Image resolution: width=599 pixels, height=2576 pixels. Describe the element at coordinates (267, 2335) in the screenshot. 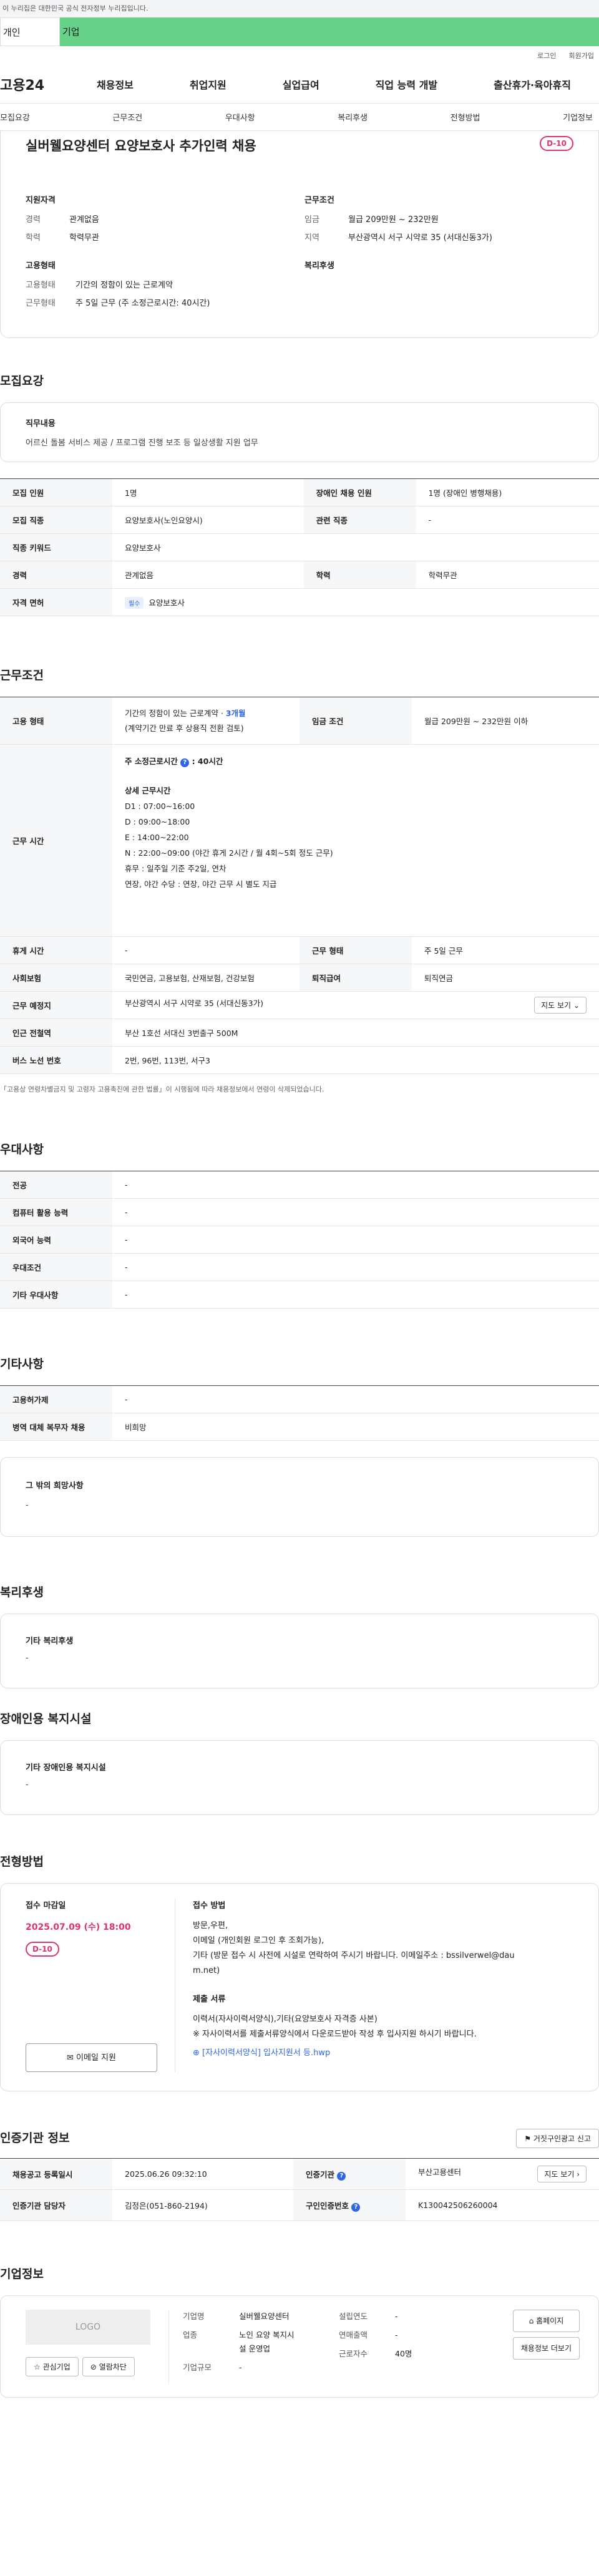

I see `industry-line: 노인 요양 복지시` at that location.